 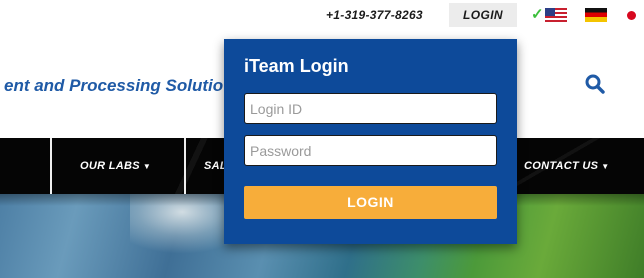 I want to click on search-icon, so click(x=595, y=84).